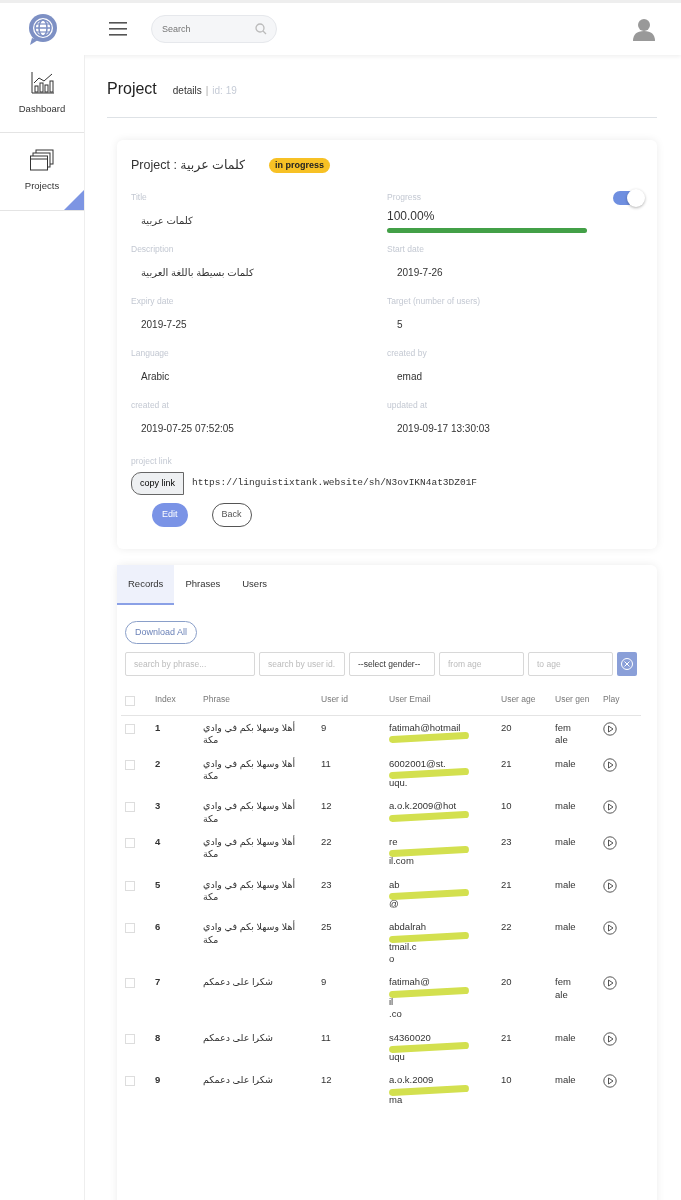 Image resolution: width=681 pixels, height=1200 pixels. Describe the element at coordinates (187, 91) in the screenshot. I see `page-subtitle: details` at that location.